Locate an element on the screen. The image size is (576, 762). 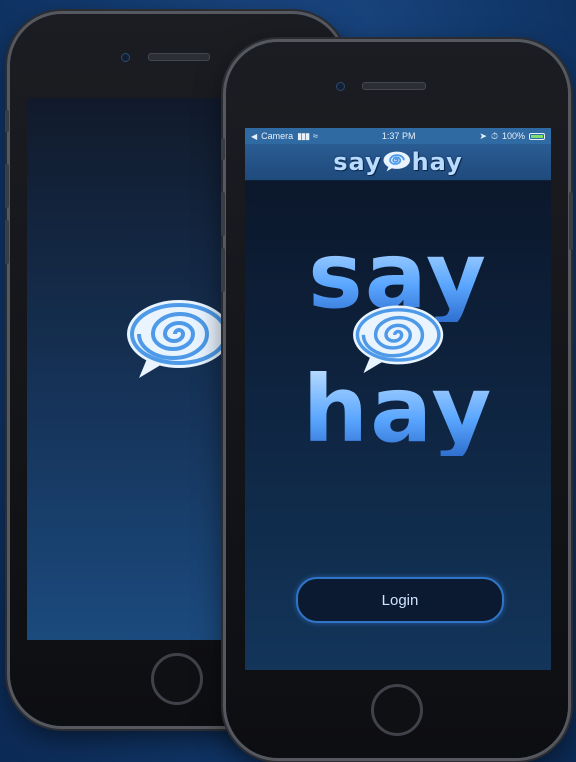
status-bar: ◀ Camera ▮▮▮ ≈ 1:37 PM ➤ ⏱ 100% is located at coordinates (398, 136).